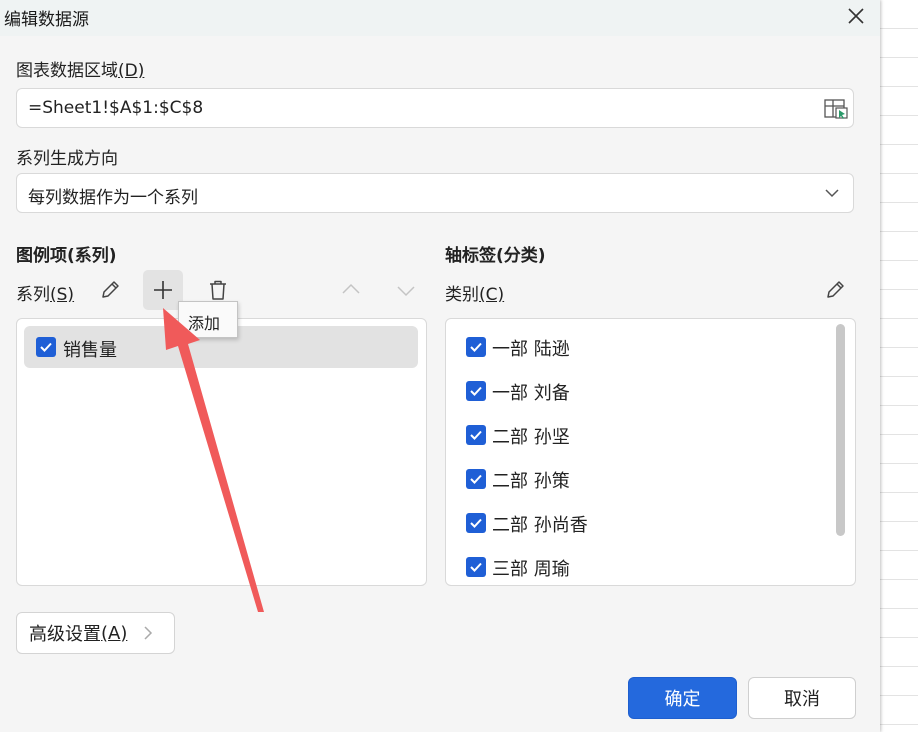  Describe the element at coordinates (45, 295) in the screenshot. I see `series-label: 系列(S)` at that location.